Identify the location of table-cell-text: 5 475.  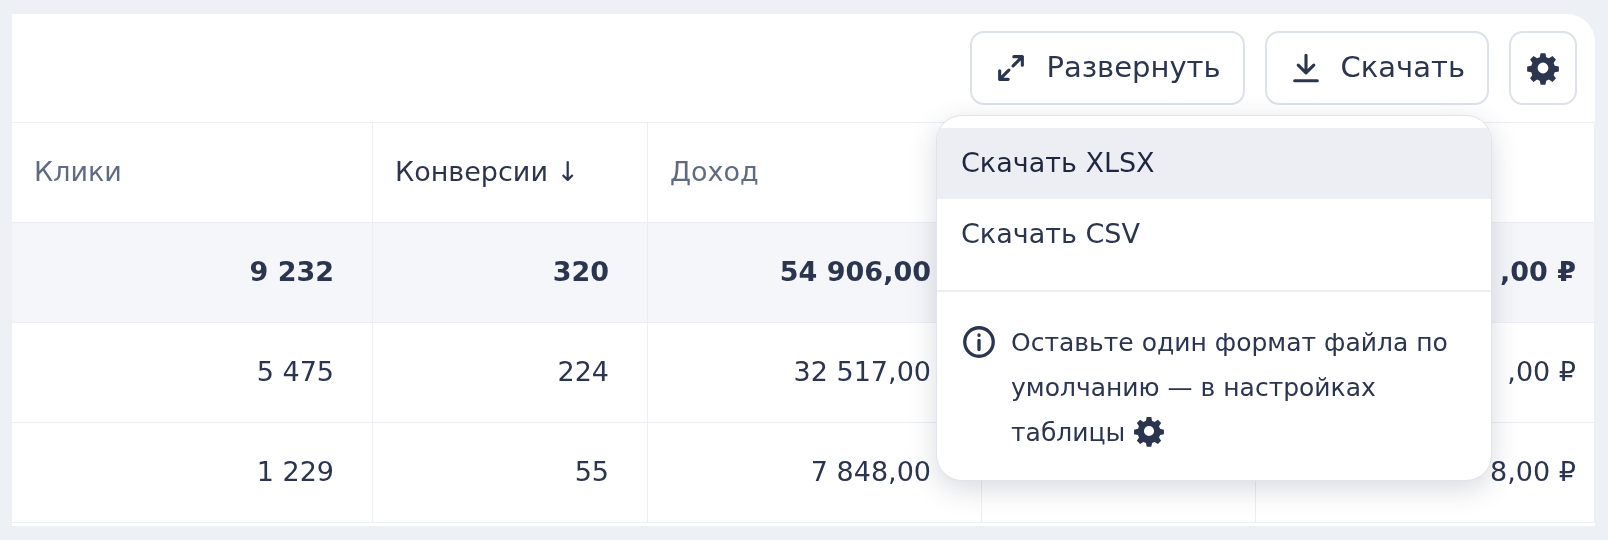
(295, 372).